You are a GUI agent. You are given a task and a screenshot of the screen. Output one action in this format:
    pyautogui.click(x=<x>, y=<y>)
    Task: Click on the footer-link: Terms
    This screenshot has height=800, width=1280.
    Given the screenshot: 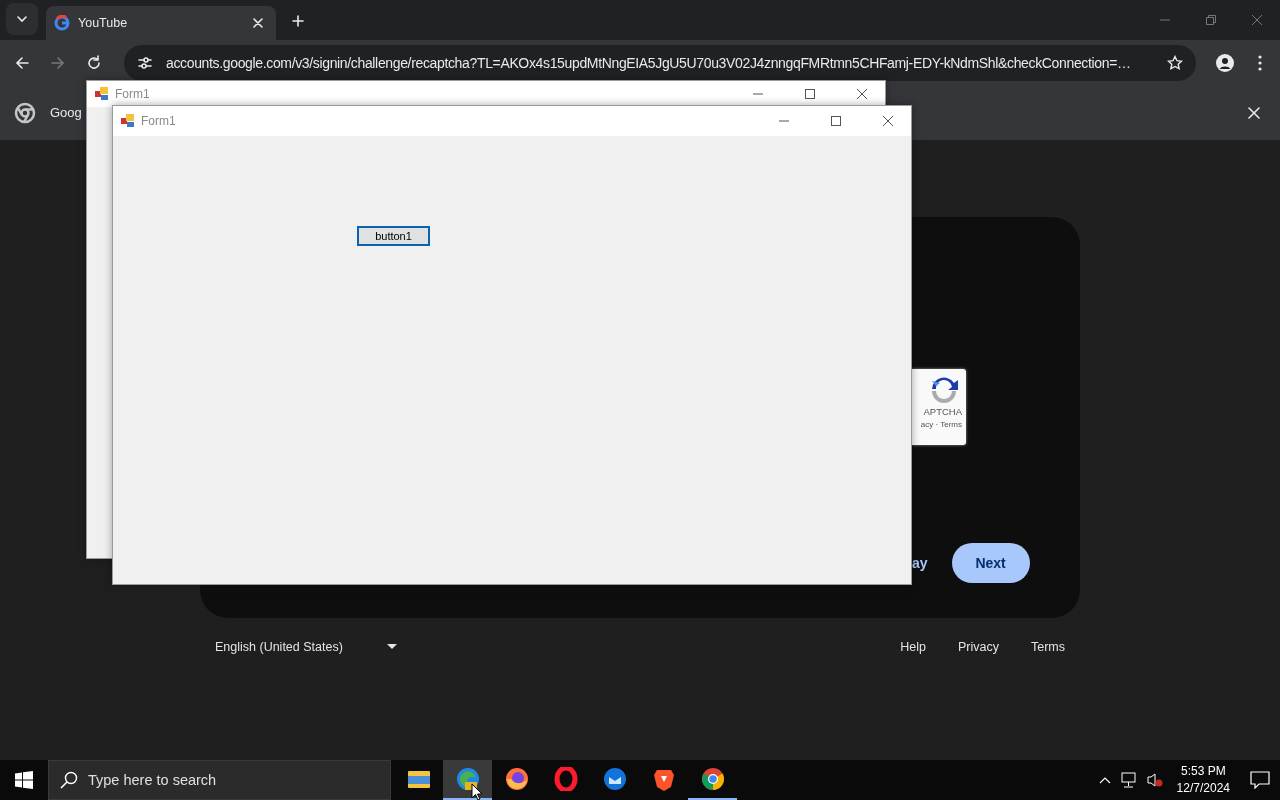 What is the action you would take?
    pyautogui.click(x=1047, y=647)
    